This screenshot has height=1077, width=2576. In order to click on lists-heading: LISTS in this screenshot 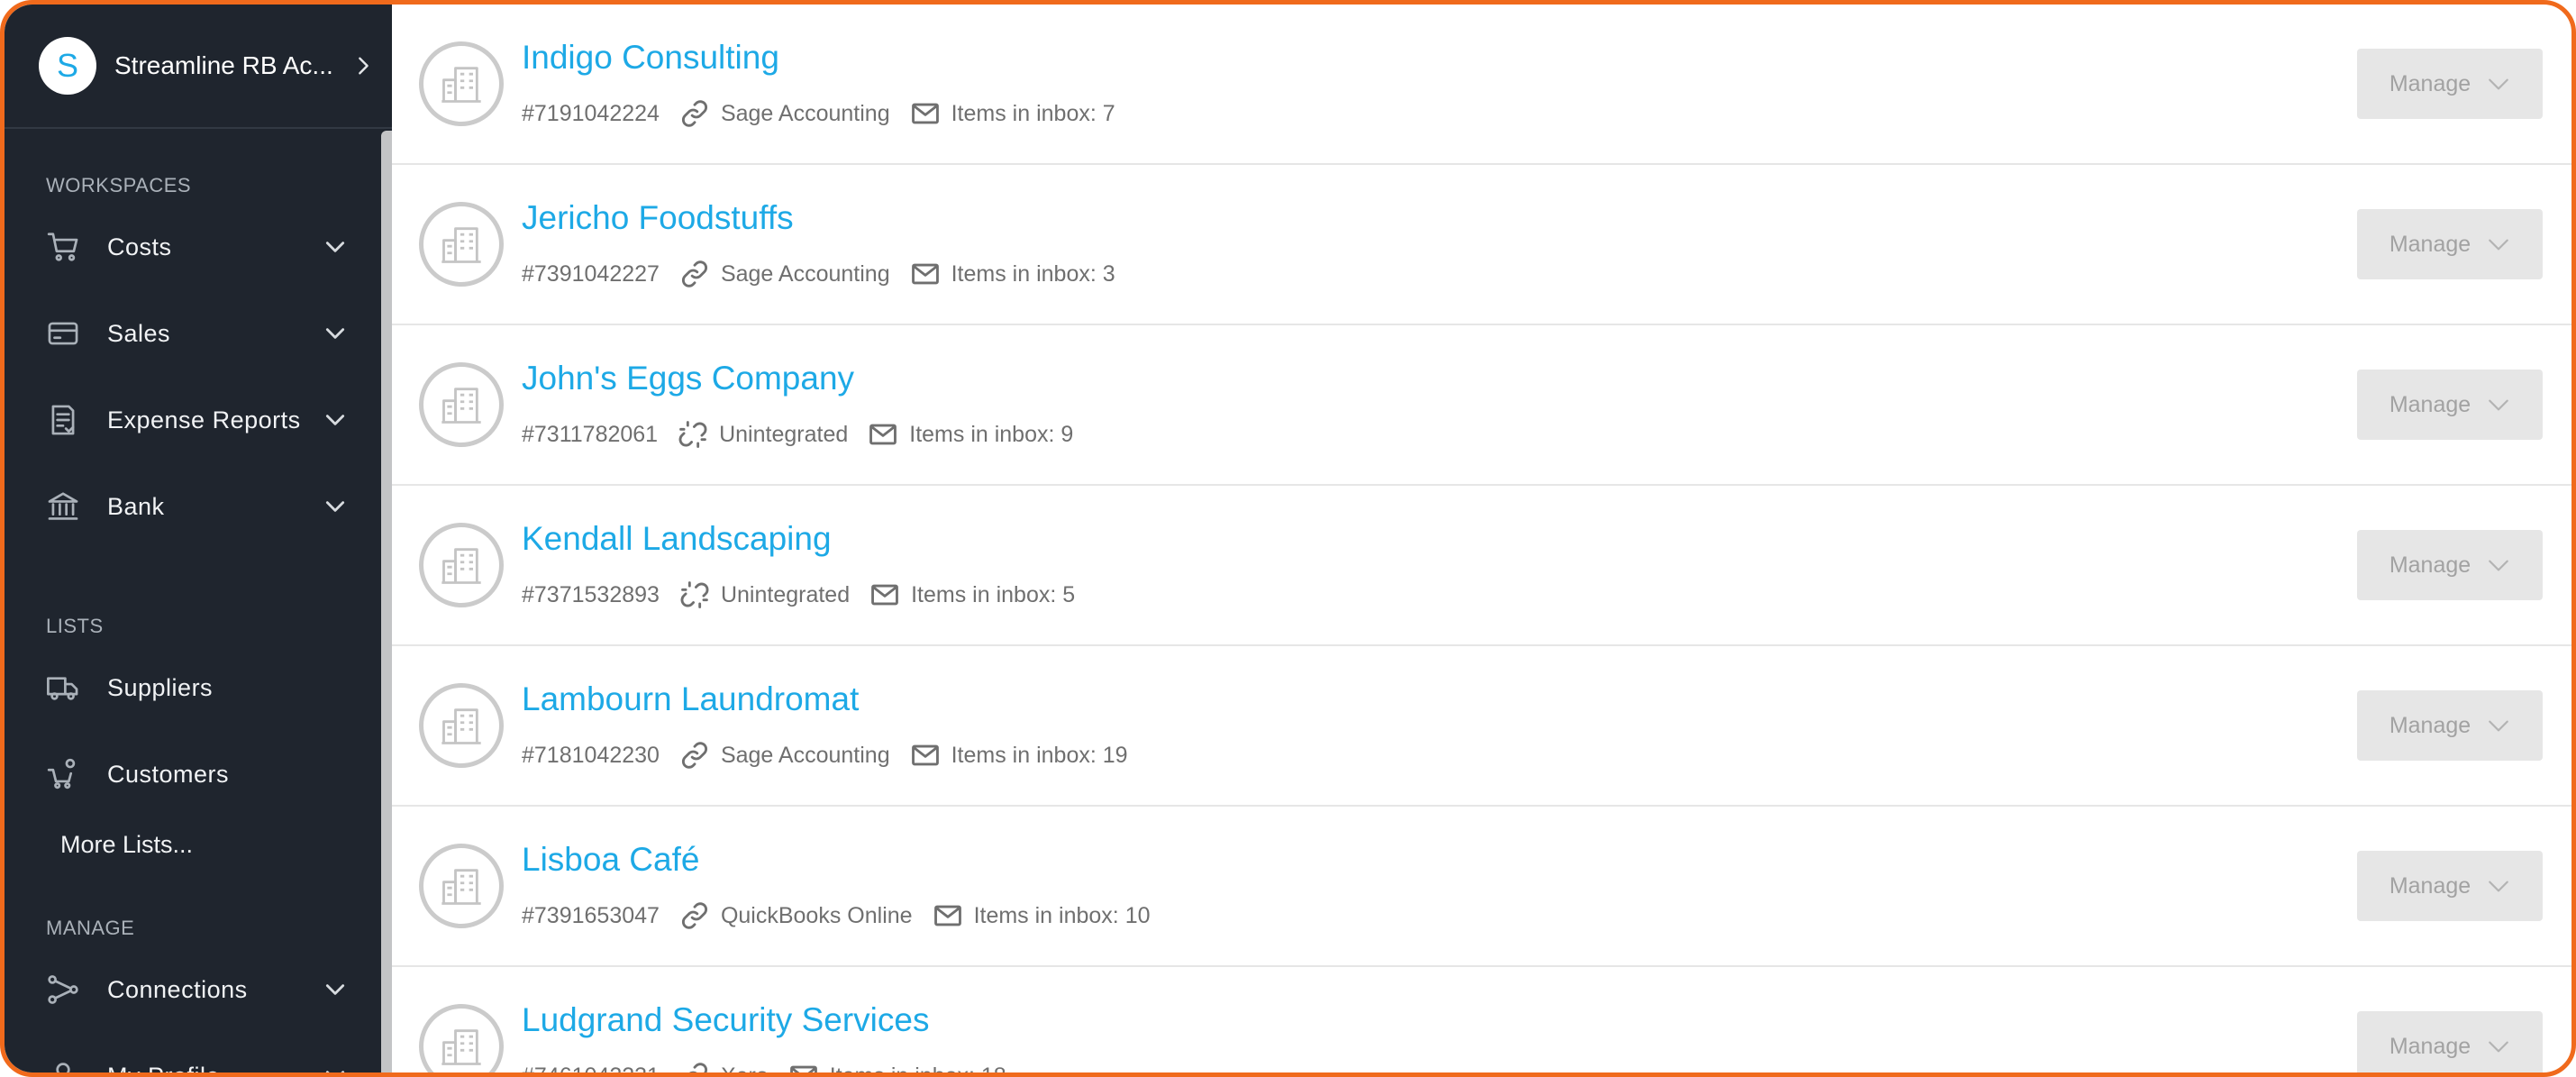, I will do `click(75, 626)`.